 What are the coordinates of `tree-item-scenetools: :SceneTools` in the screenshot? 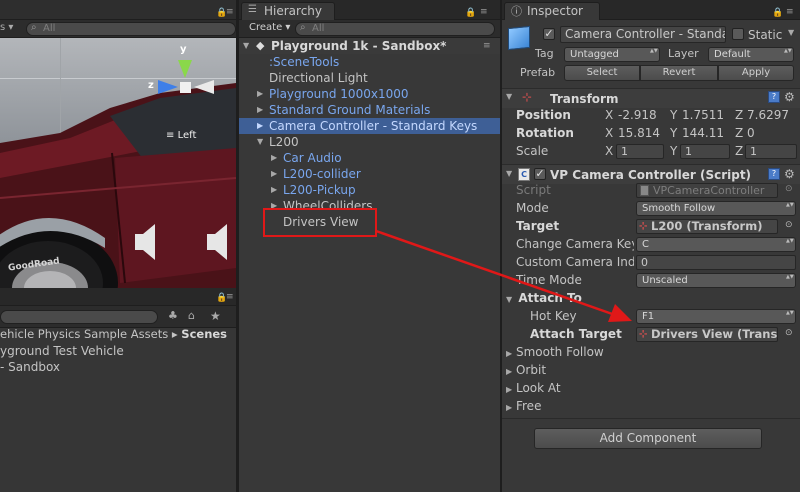 It's located at (369, 62).